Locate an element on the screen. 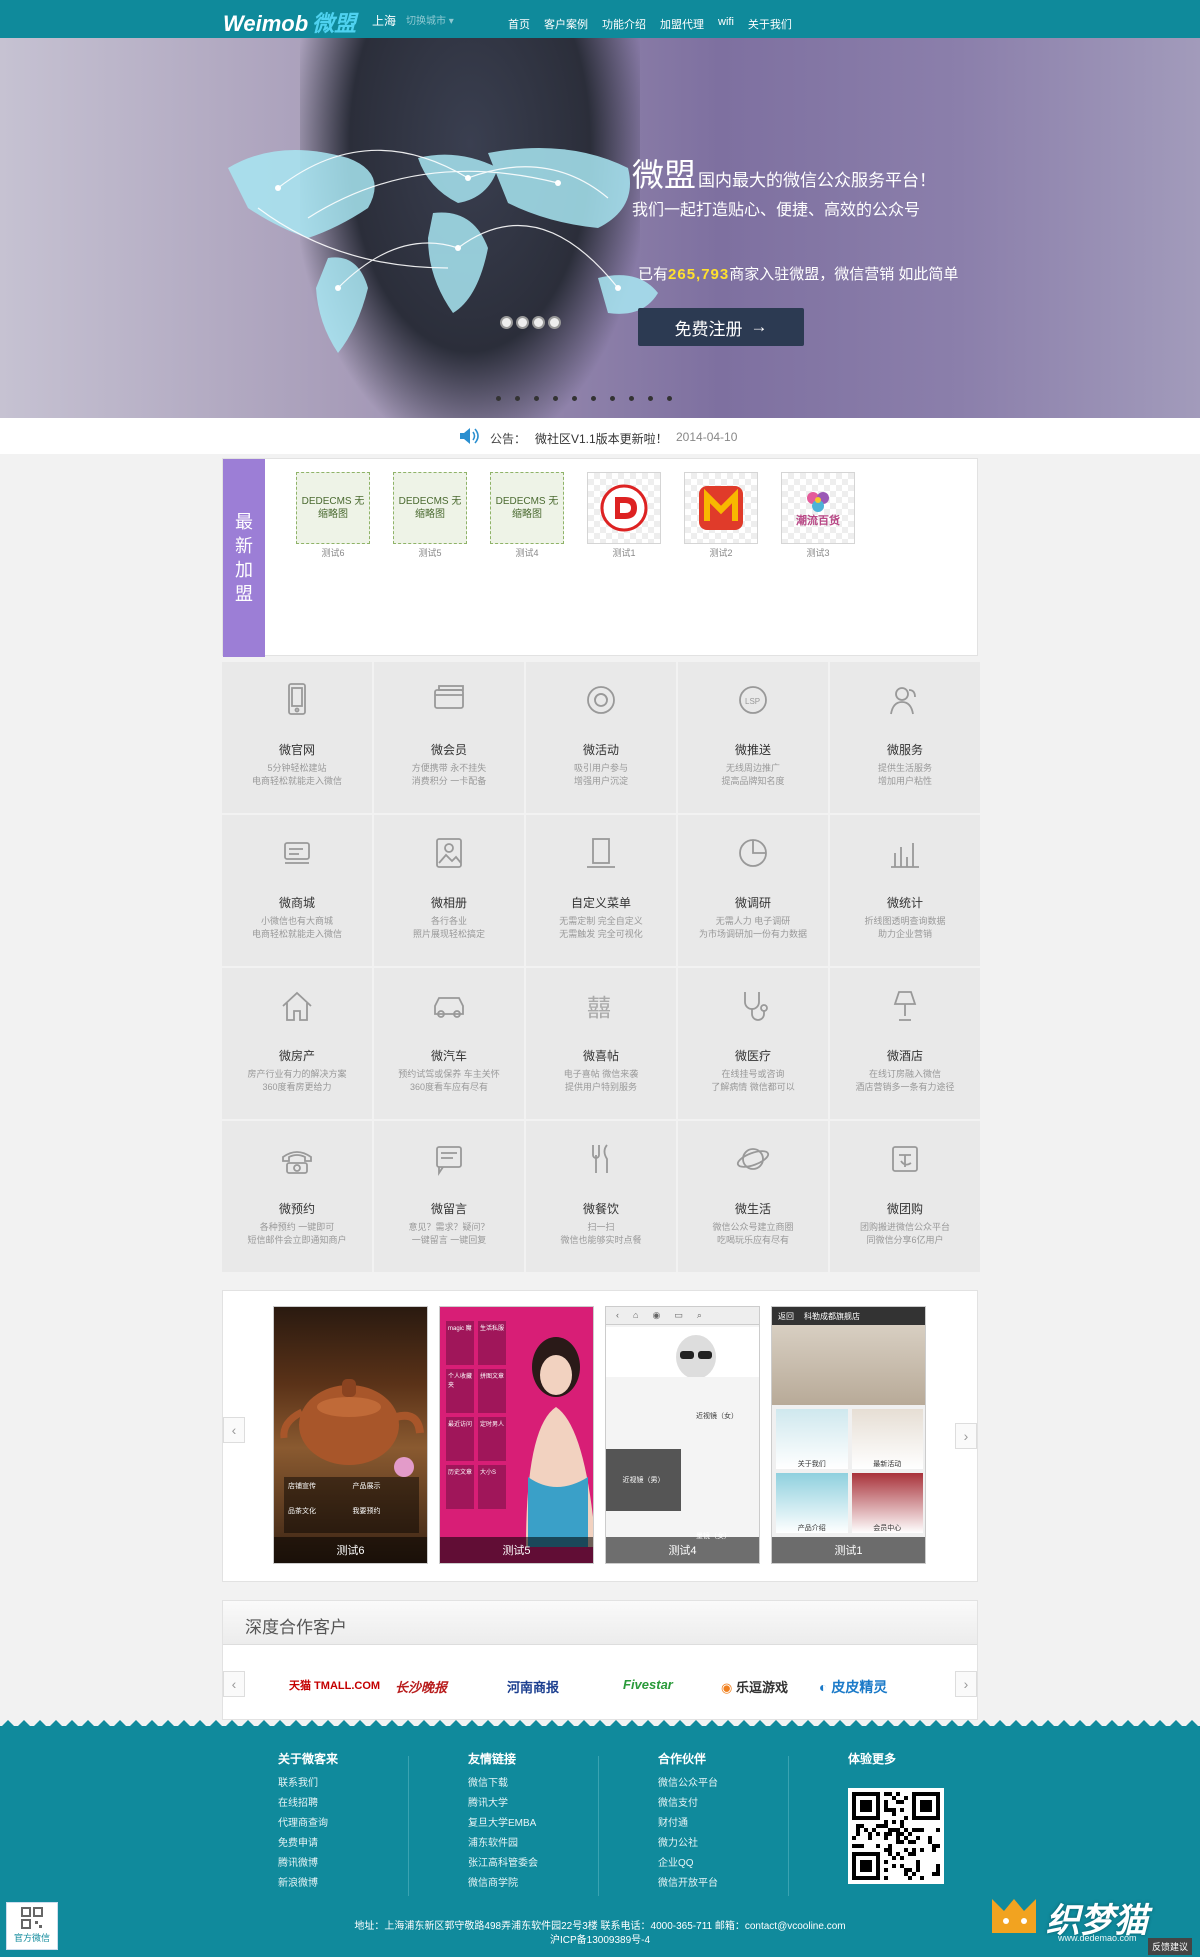  footer-link: 企业QQ is located at coordinates (688, 1864).